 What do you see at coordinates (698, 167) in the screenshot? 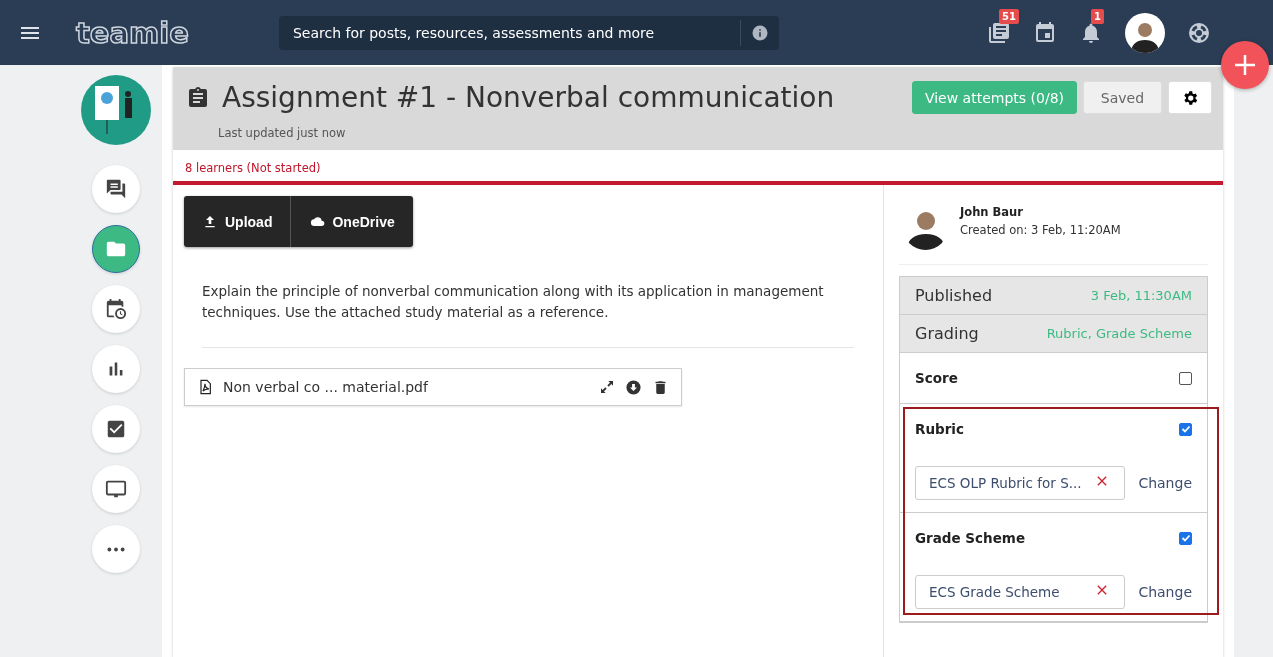
I see `learners-status: 8 learners (Not started)` at bounding box center [698, 167].